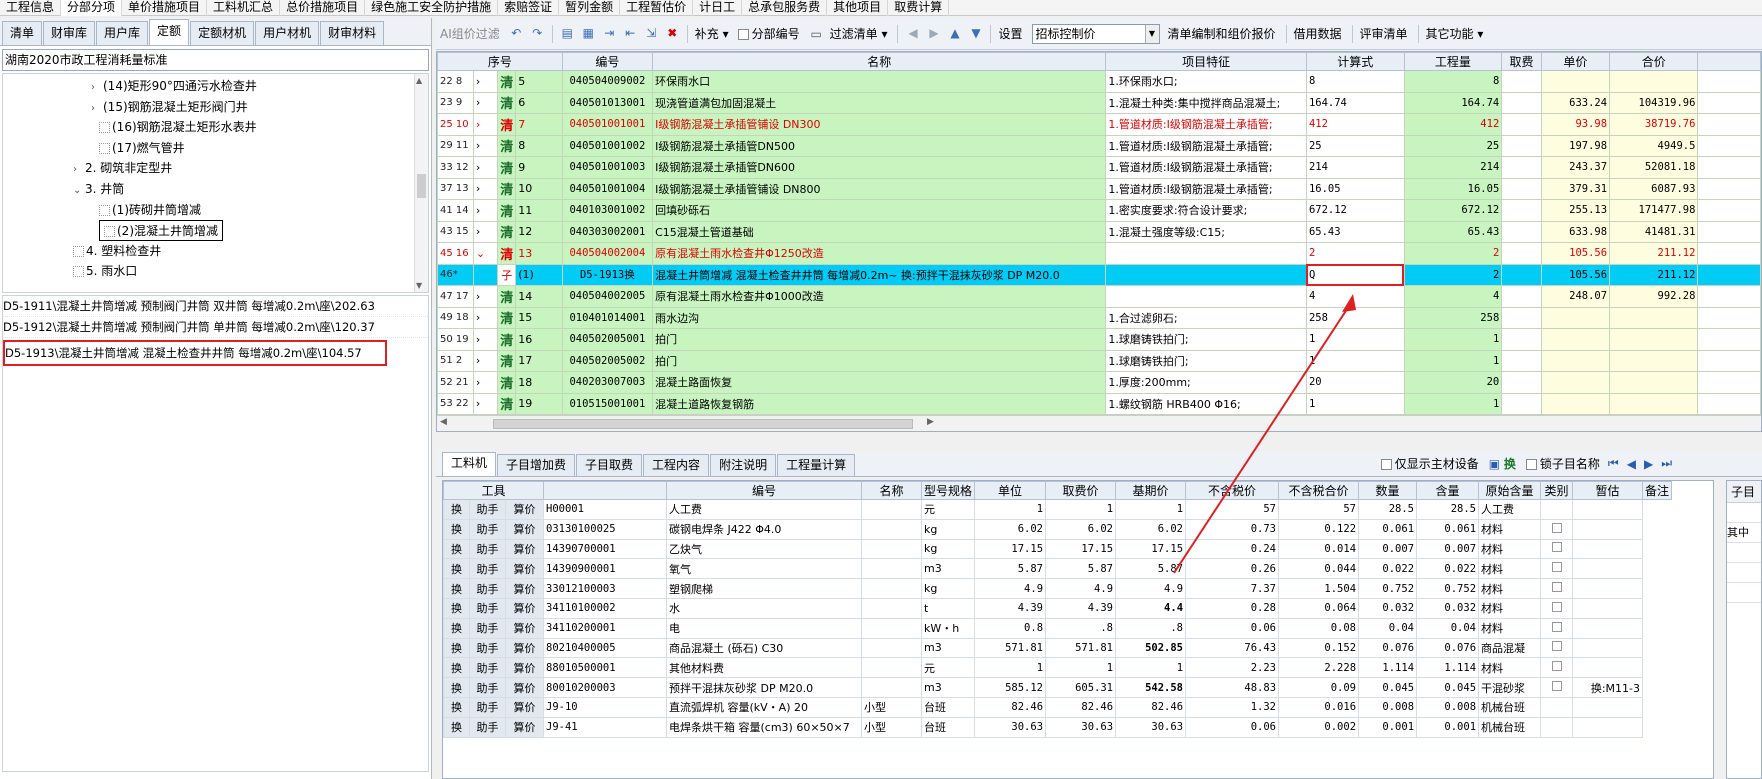 This screenshot has height=779, width=1762. Describe the element at coordinates (1608, 687) in the screenshot. I see `resource-note: 换:M11-3` at that location.